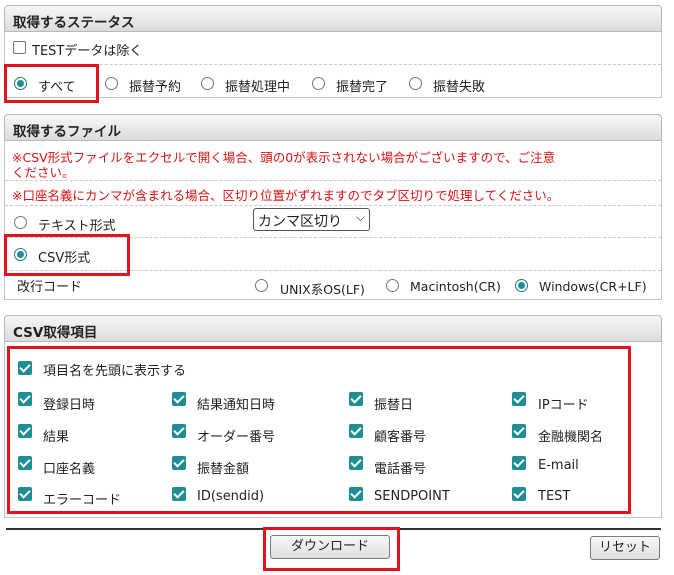 This screenshot has height=575, width=674. Describe the element at coordinates (111, 83) in the screenshot. I see `status-radio-scheduled` at that location.